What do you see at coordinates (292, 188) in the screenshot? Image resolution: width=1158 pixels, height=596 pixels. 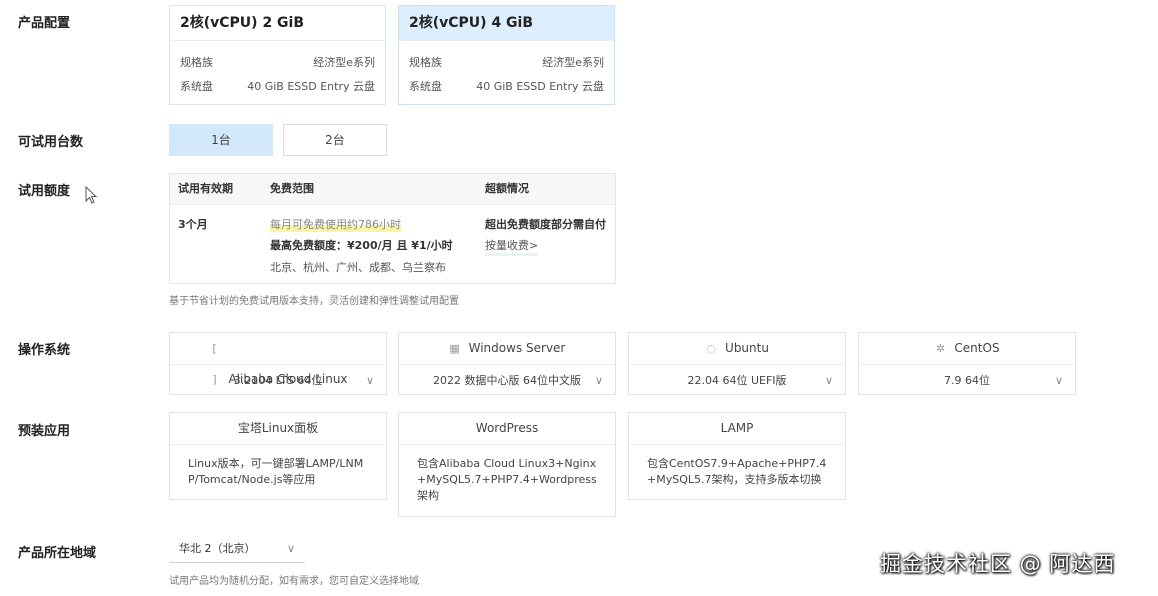 I see `header-free-scope: 免费范围` at bounding box center [292, 188].